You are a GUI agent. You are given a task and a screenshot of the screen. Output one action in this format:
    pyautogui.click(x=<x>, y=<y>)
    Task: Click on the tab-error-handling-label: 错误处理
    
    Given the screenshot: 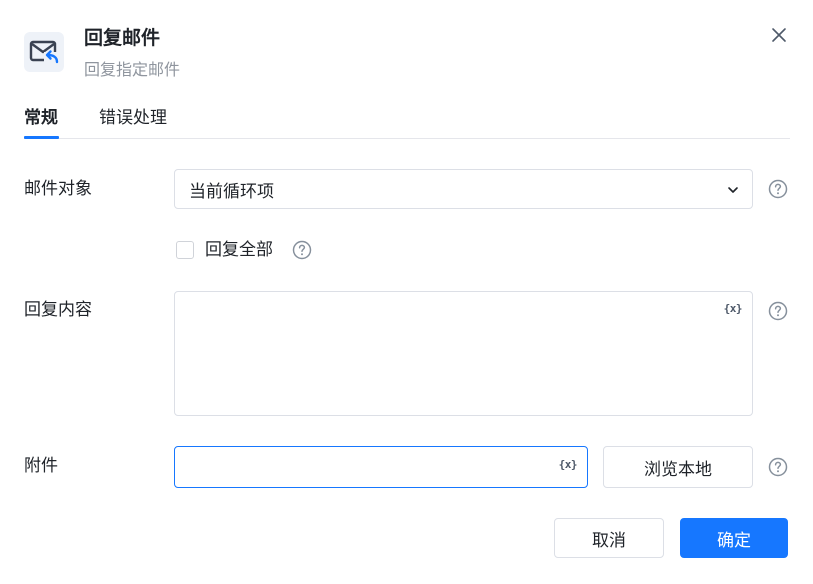 What is the action you would take?
    pyautogui.click(x=133, y=118)
    